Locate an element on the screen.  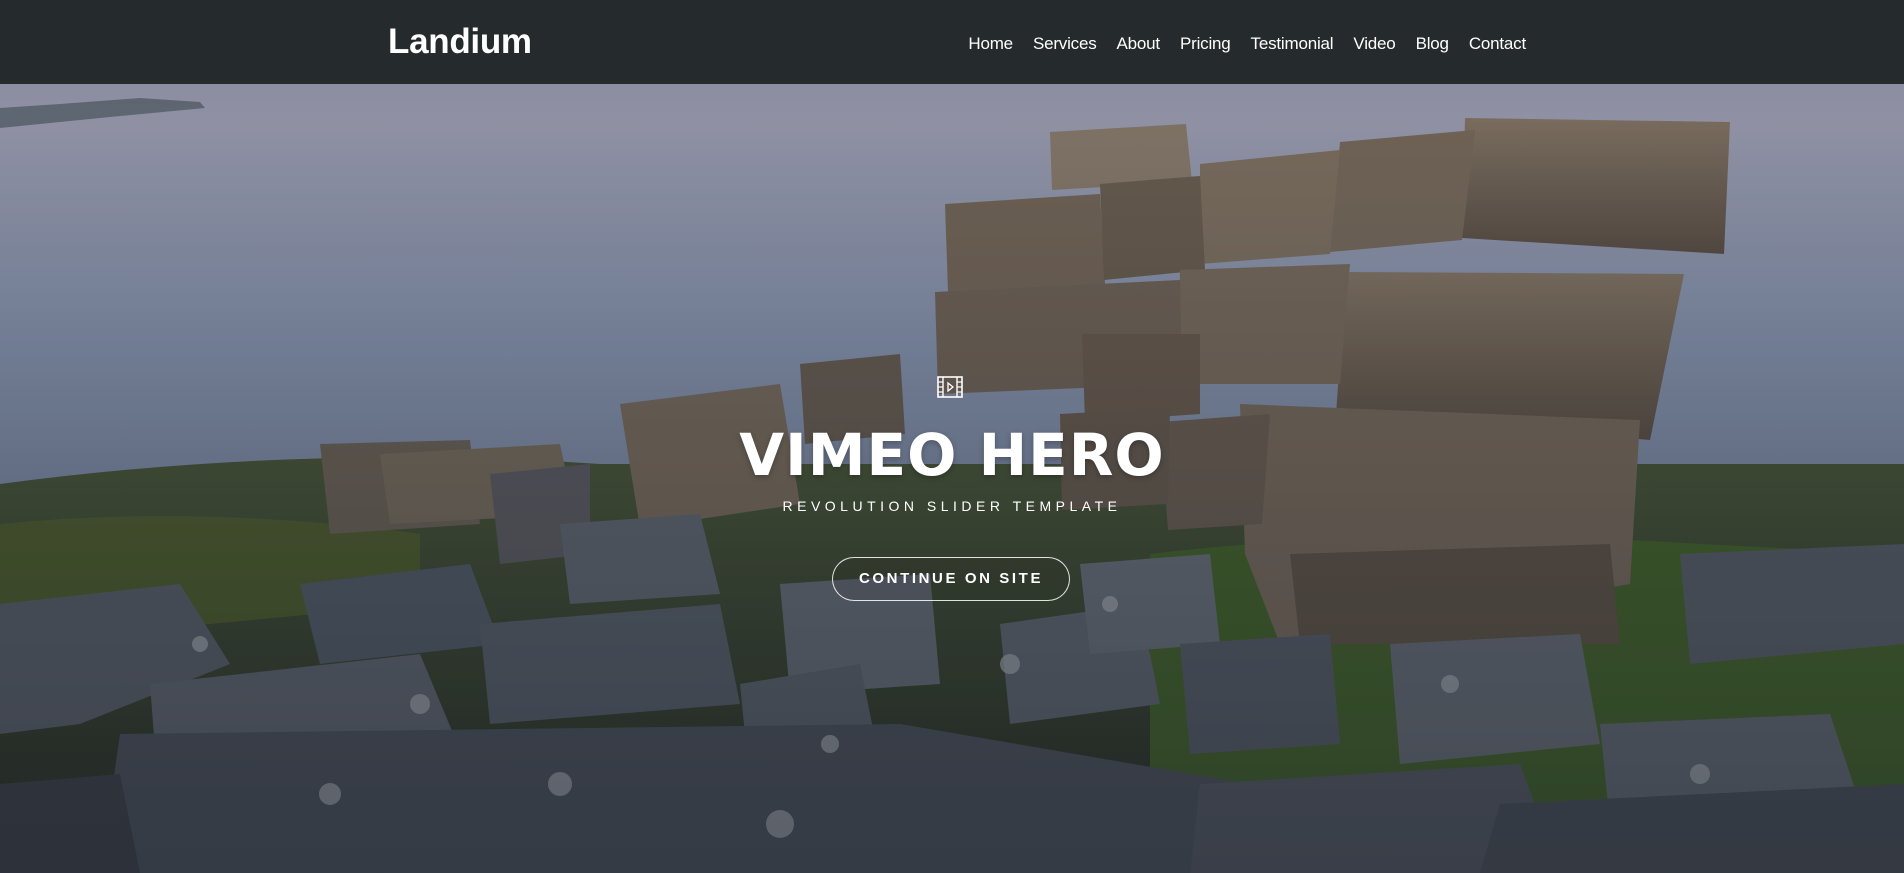
nav-link-video: Video is located at coordinates (1374, 44).